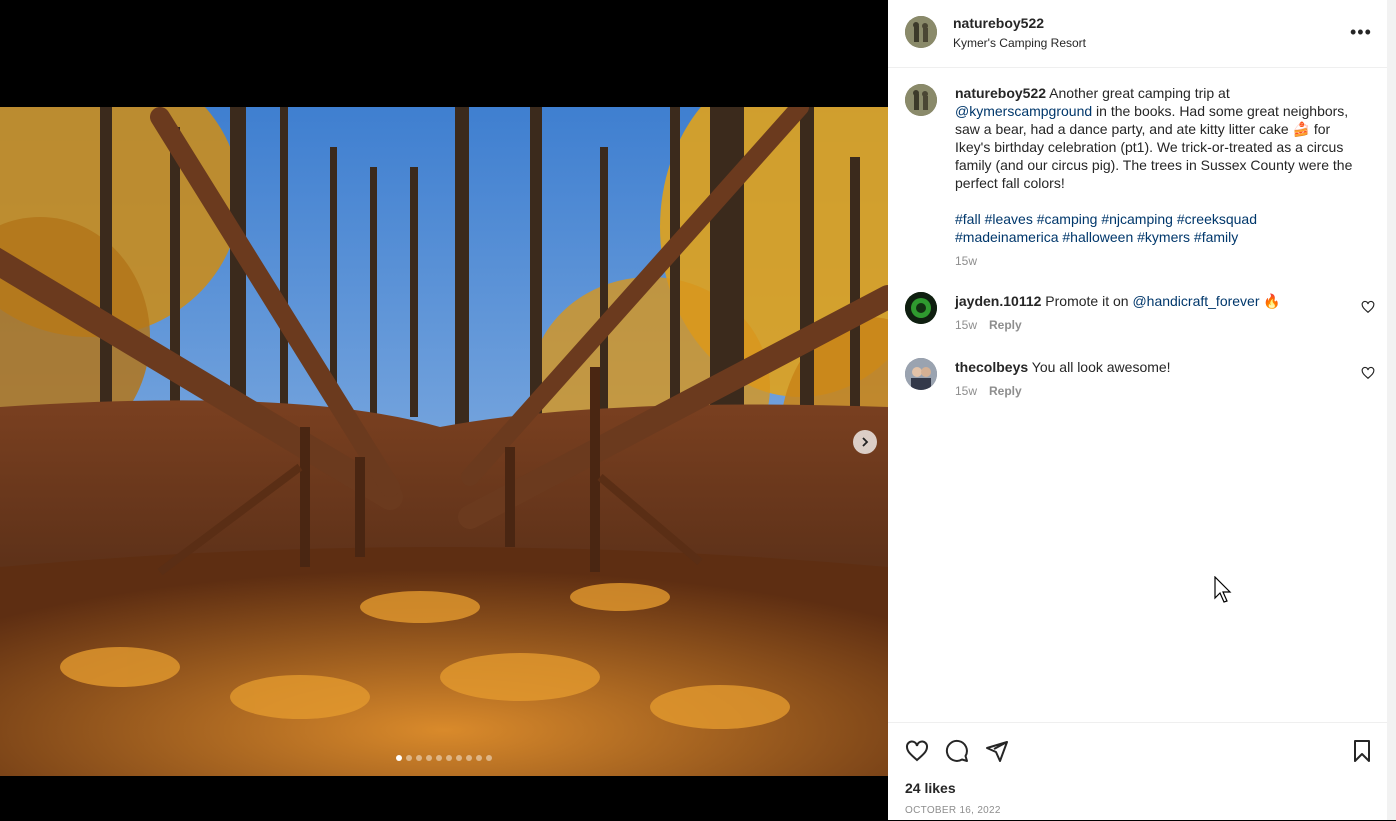 The width and height of the screenshot is (1396, 821). Describe the element at coordinates (991, 367) in the screenshot. I see `comment-username: thecolbeys` at that location.